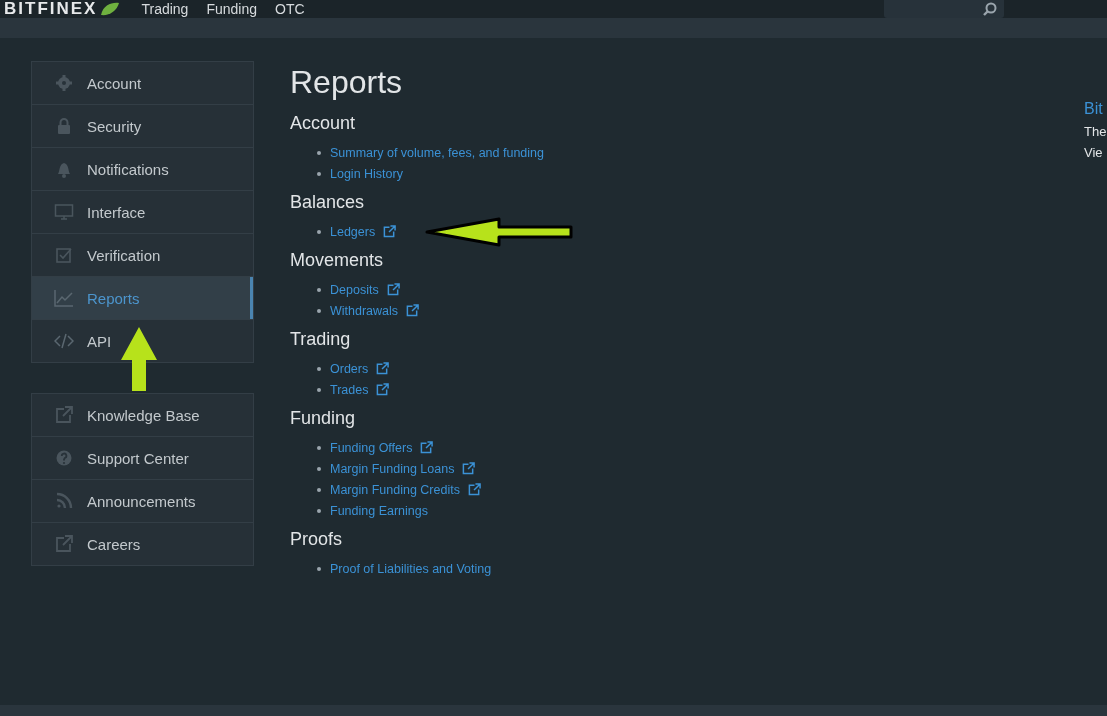 This screenshot has height=716, width=1107. Describe the element at coordinates (317, 539) in the screenshot. I see `section-heading: Proofs` at that location.